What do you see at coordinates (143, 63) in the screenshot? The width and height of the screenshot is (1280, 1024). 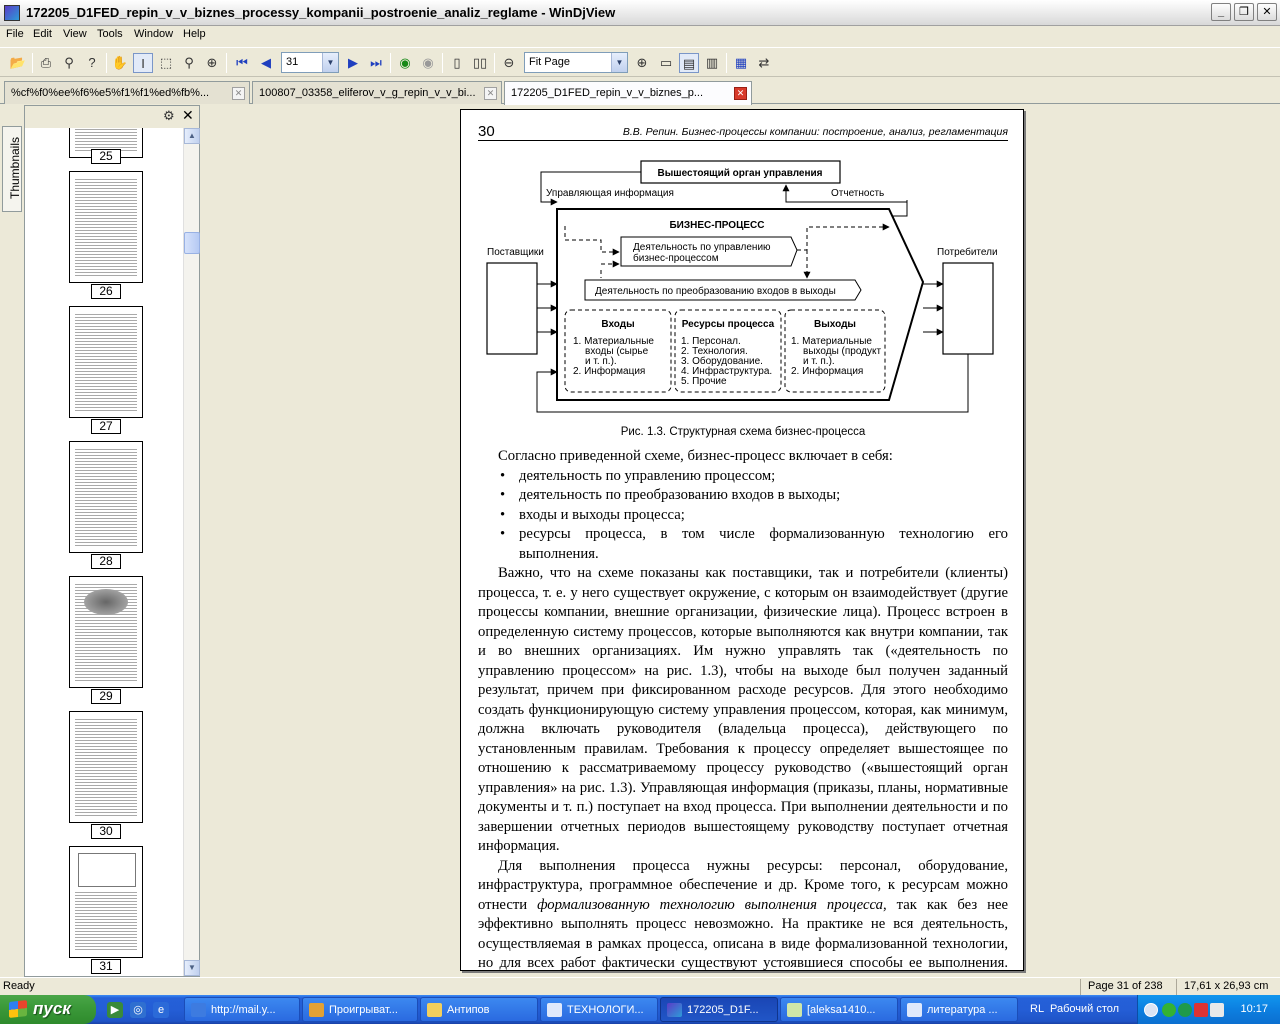 I see `text-select-icon: I` at bounding box center [143, 63].